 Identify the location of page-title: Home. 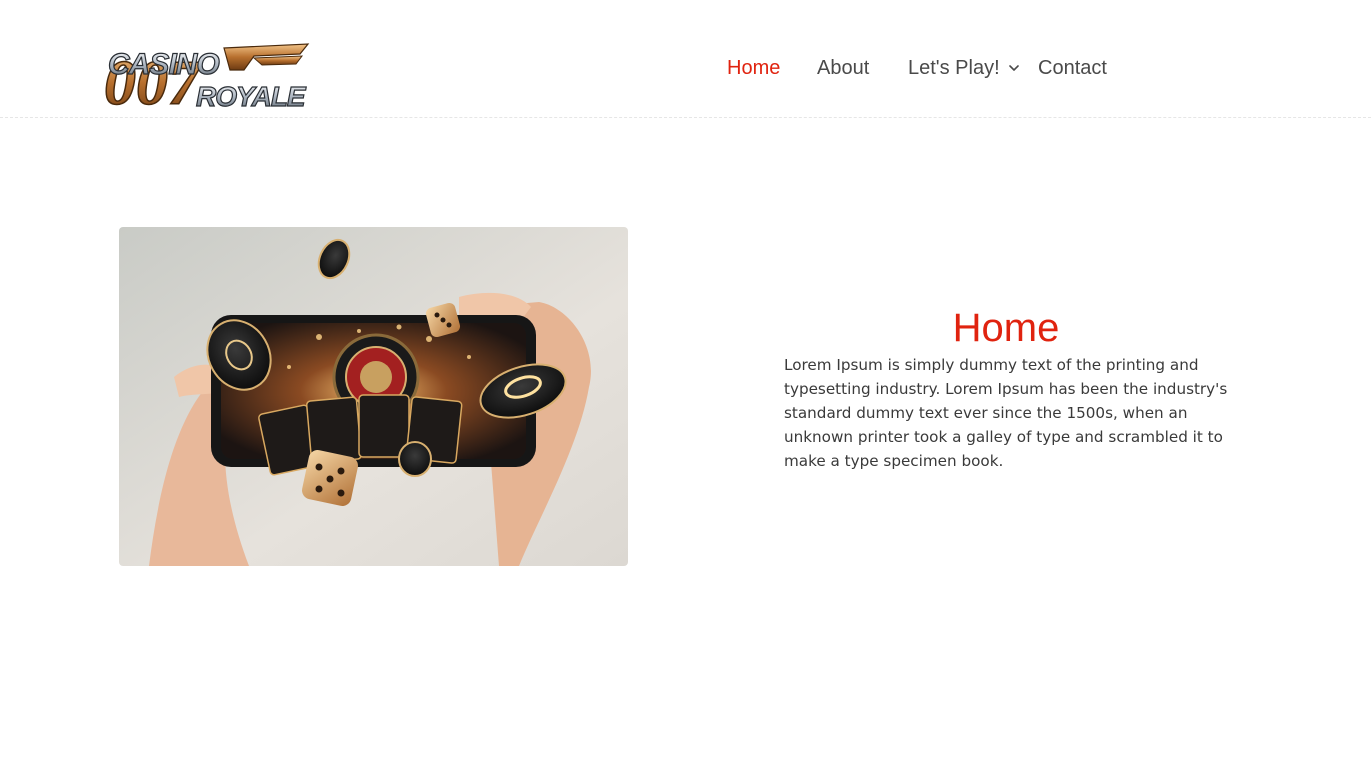
(1006, 328).